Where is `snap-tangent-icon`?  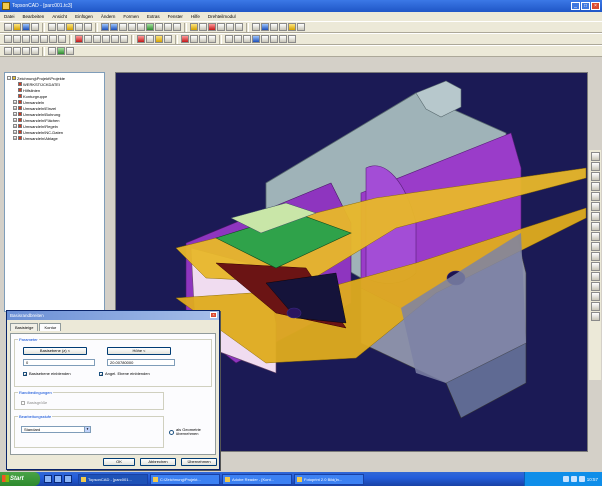
snap-tangent-icon is located at coordinates (595, 206).